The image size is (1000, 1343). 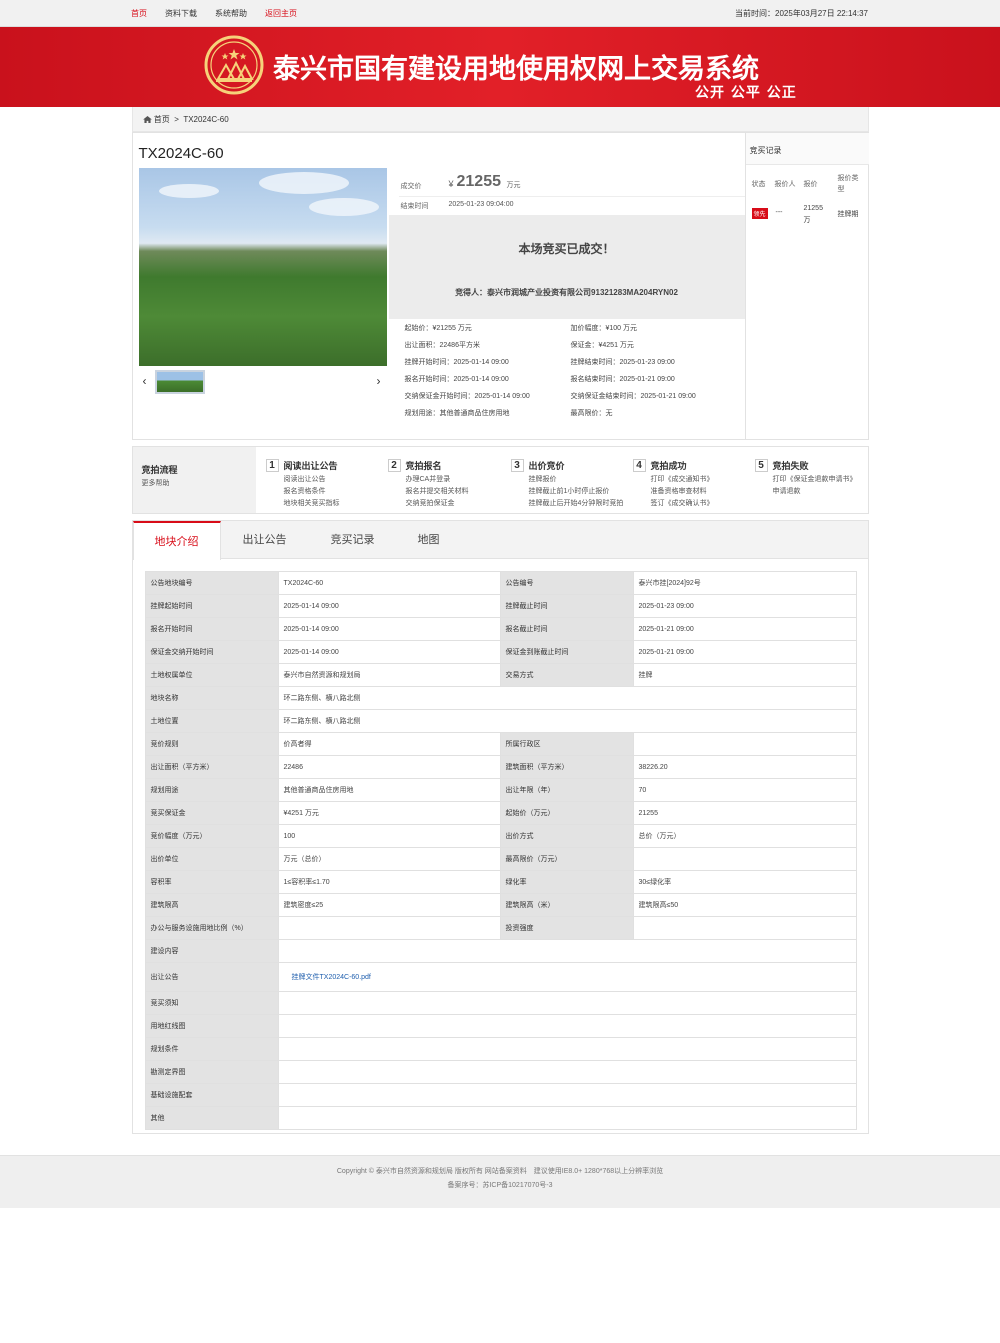 What do you see at coordinates (447, 484) in the screenshot?
I see `process-step-2: 2 竞拍报名 办理CA并登录 报名并提交相关材料 交纳竞拍保证金` at bounding box center [447, 484].